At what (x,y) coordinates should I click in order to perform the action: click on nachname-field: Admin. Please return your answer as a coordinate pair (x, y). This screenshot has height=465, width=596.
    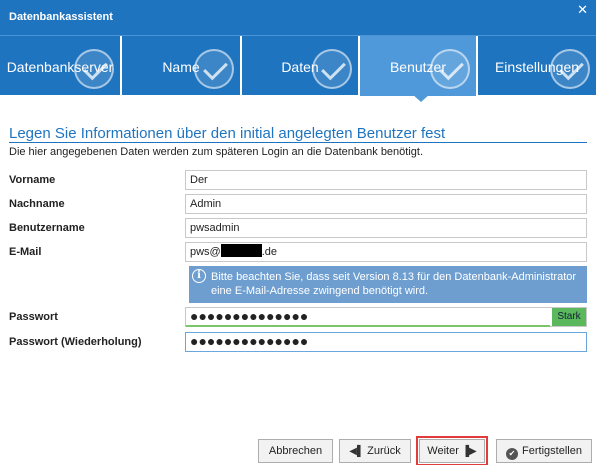
    Looking at the image, I should click on (386, 204).